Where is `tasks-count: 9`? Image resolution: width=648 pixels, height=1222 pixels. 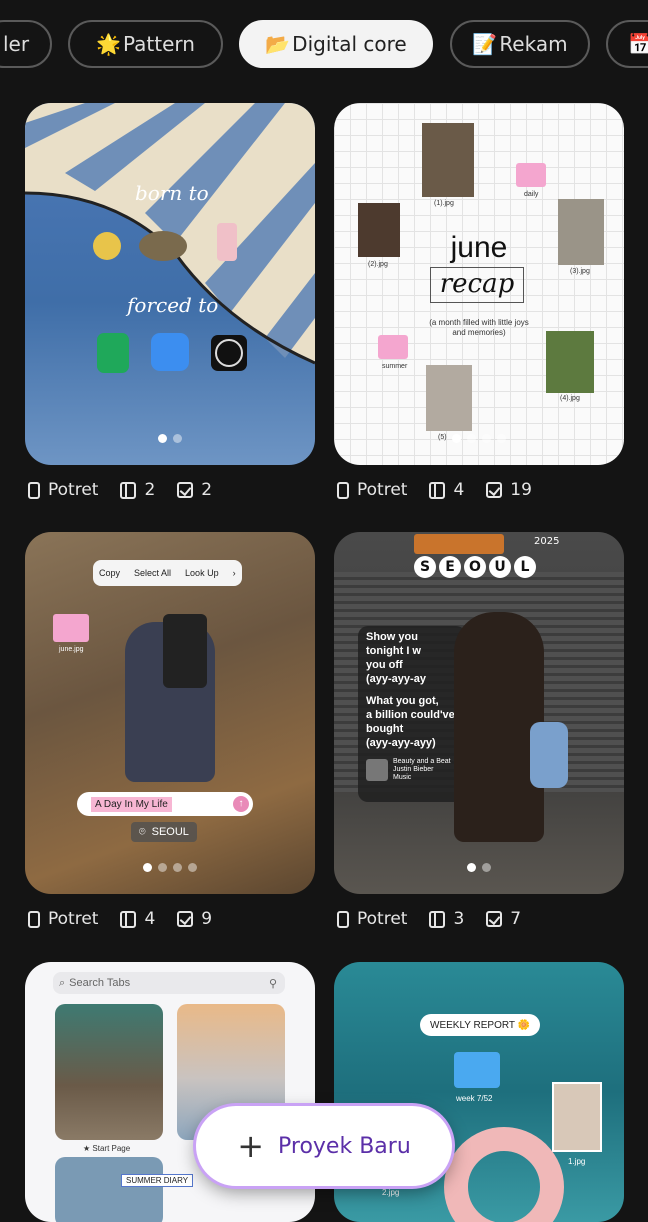 tasks-count: 9 is located at coordinates (207, 919).